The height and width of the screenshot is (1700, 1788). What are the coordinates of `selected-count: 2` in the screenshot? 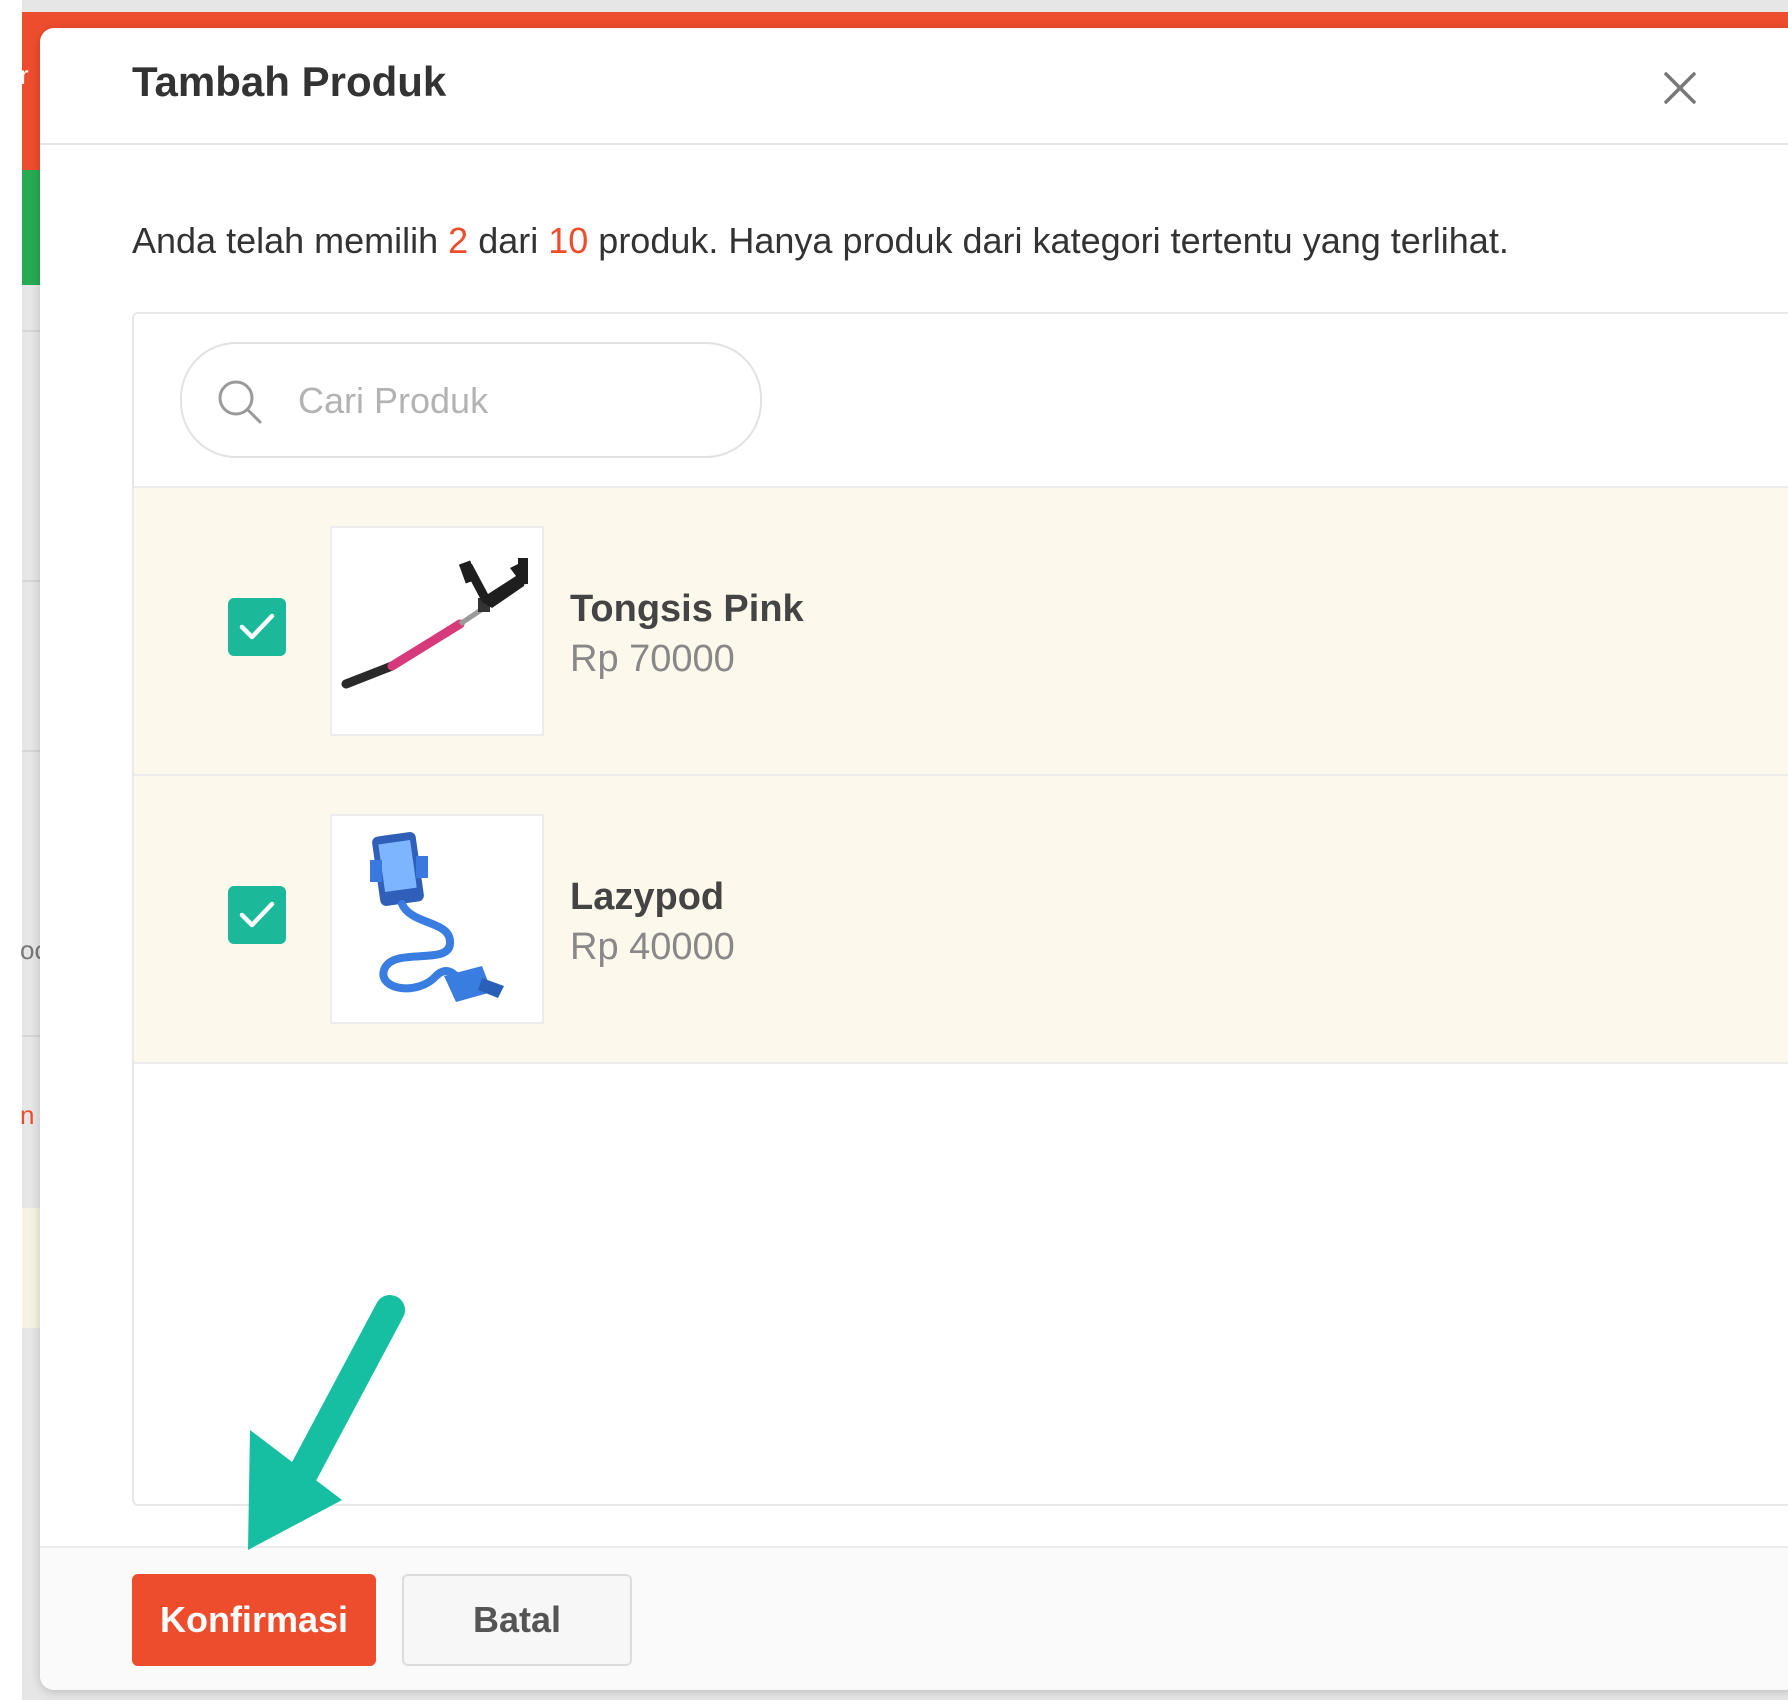 It's located at (458, 240).